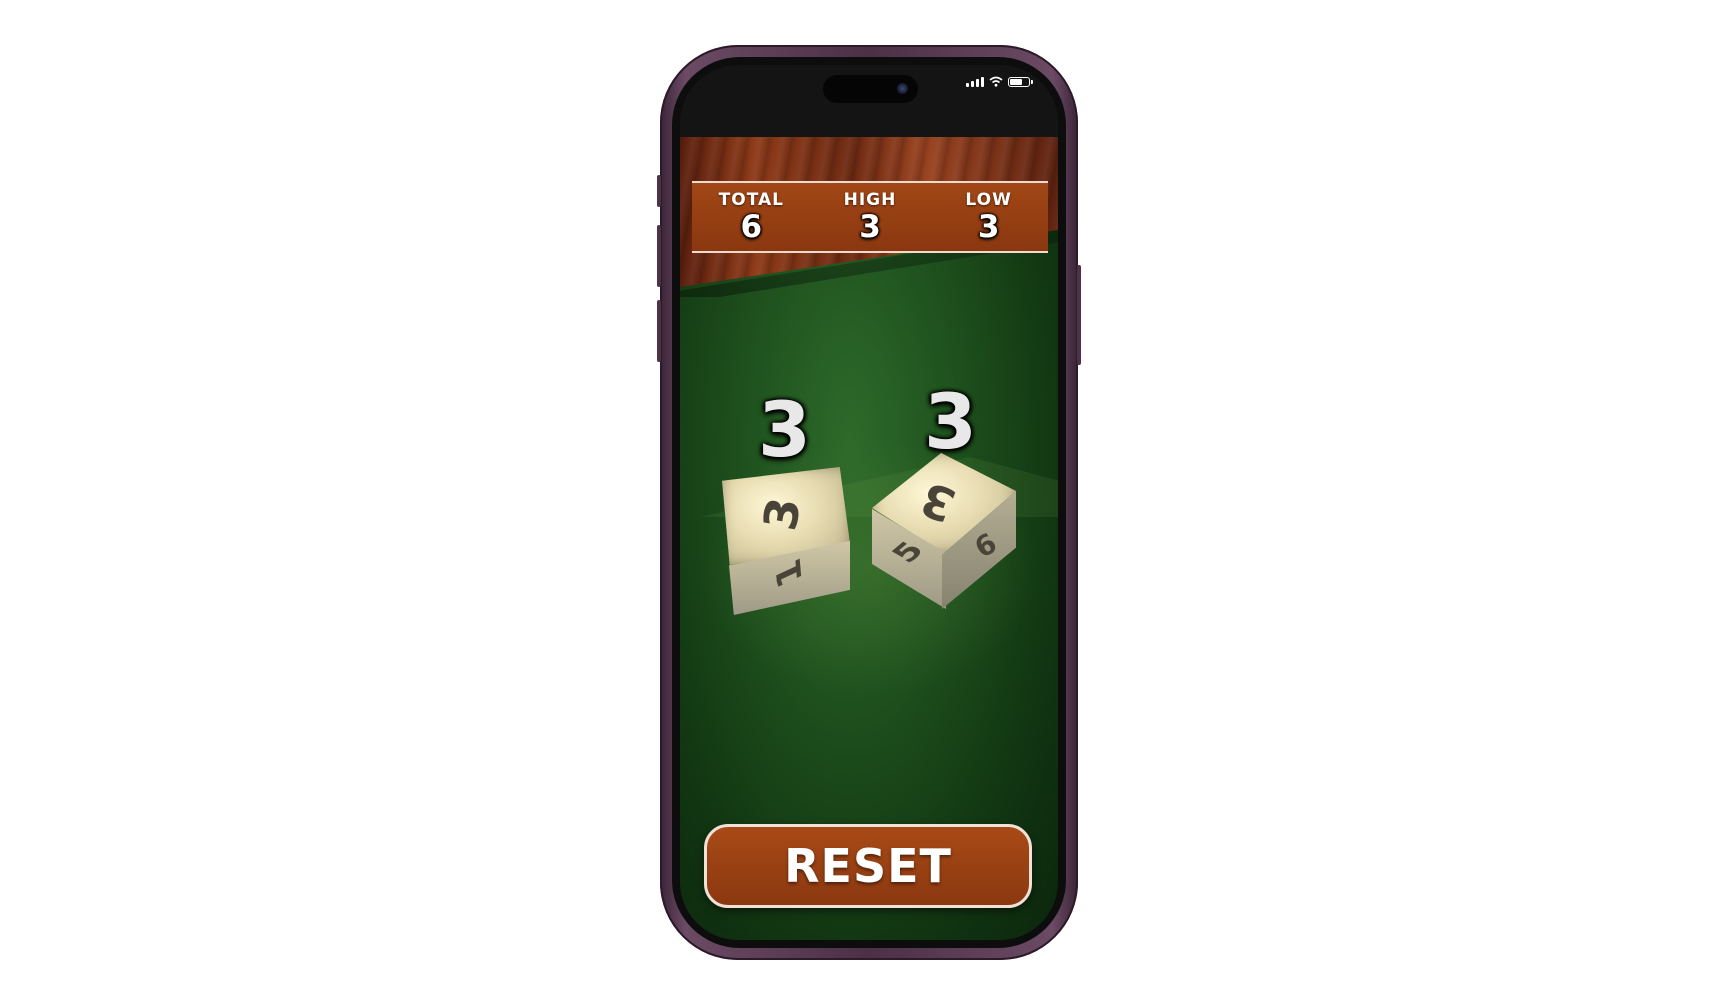  What do you see at coordinates (751, 227) in the screenshot?
I see `score-value: 6` at bounding box center [751, 227].